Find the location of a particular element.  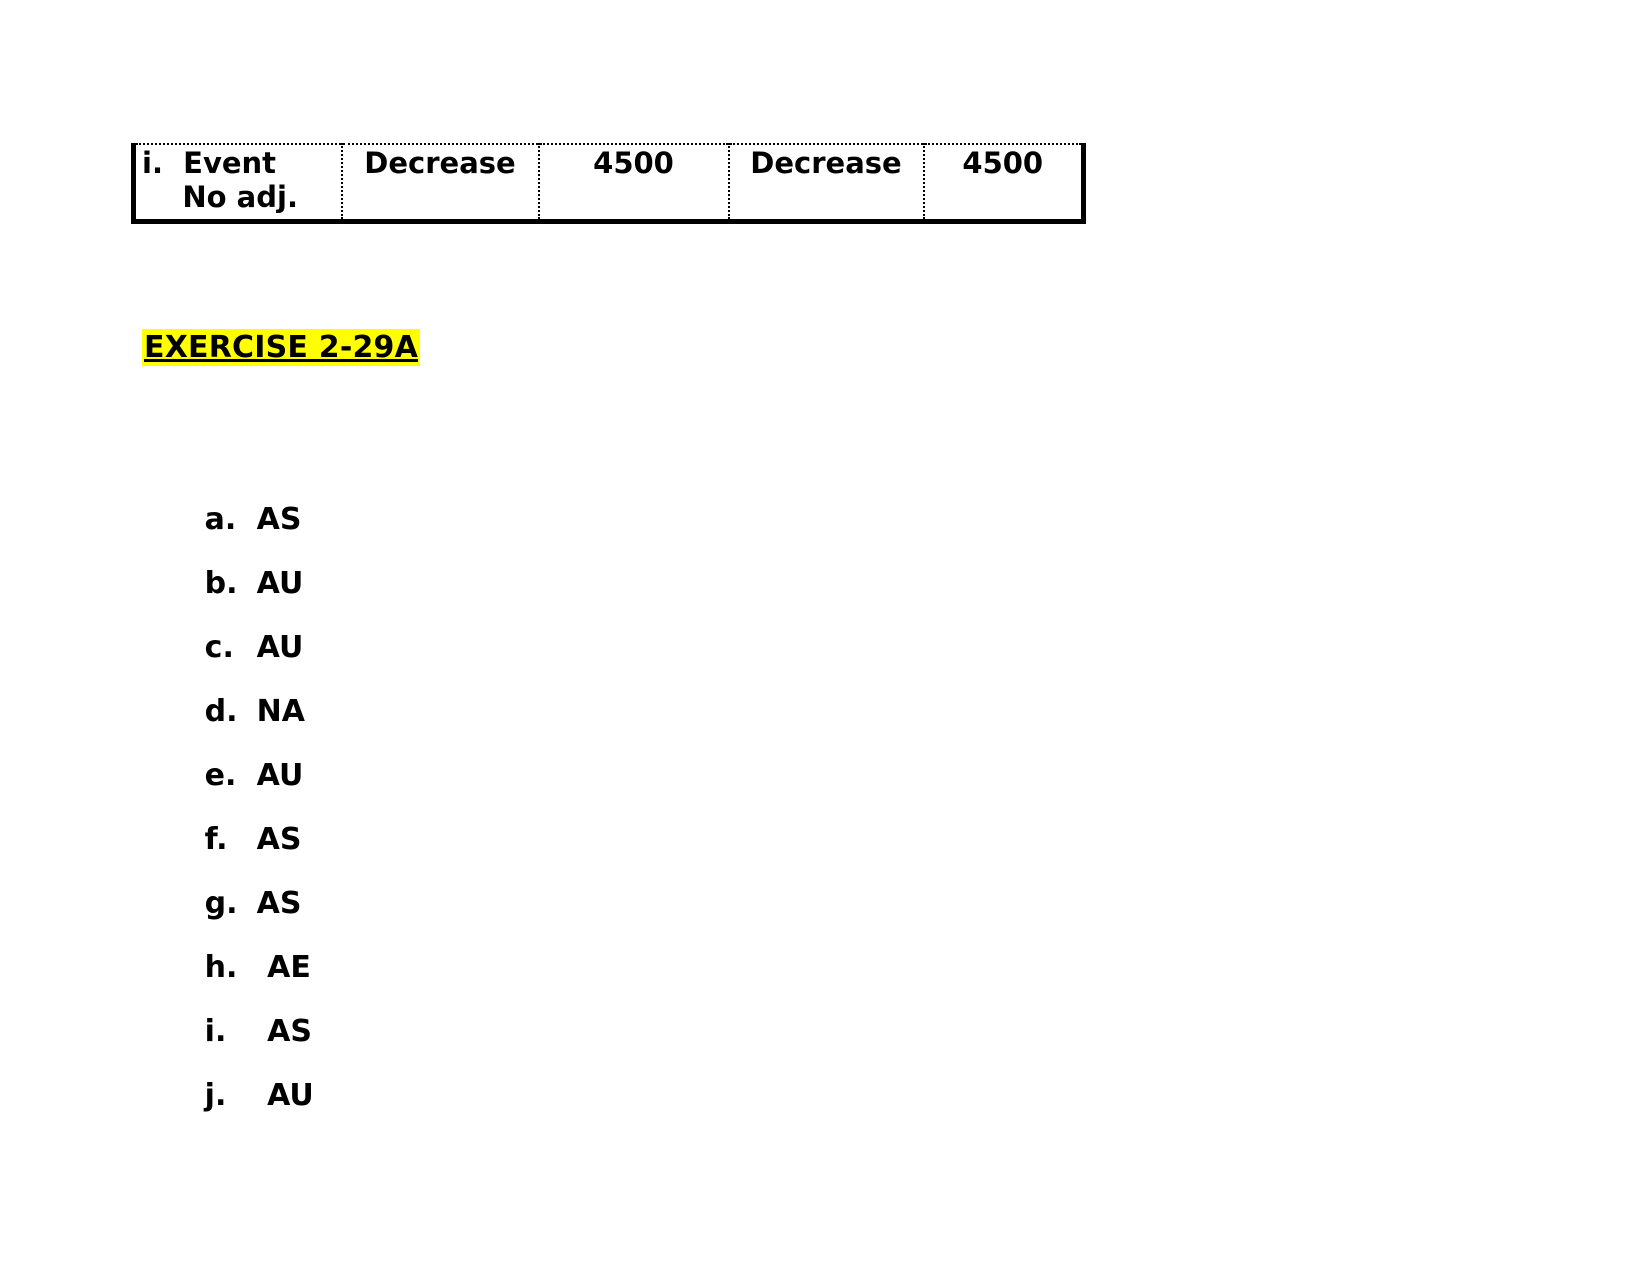

event-label-line-2: No adj. is located at coordinates (220, 196).